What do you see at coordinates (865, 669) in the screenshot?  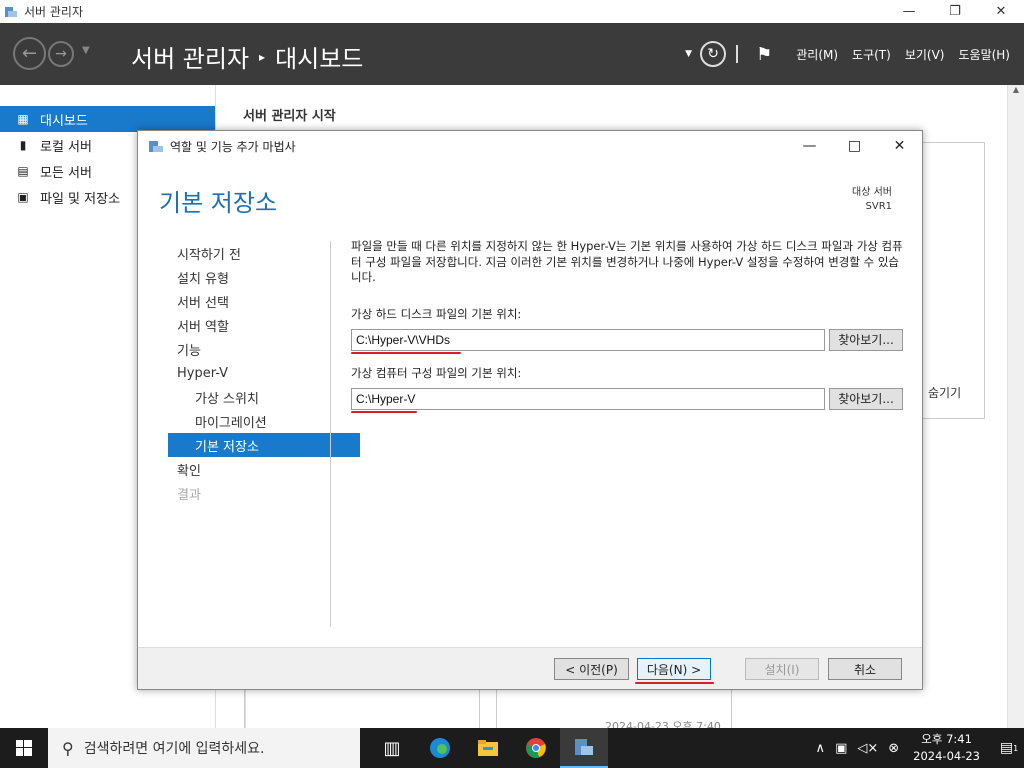 I see `cancel-button: 취소` at bounding box center [865, 669].